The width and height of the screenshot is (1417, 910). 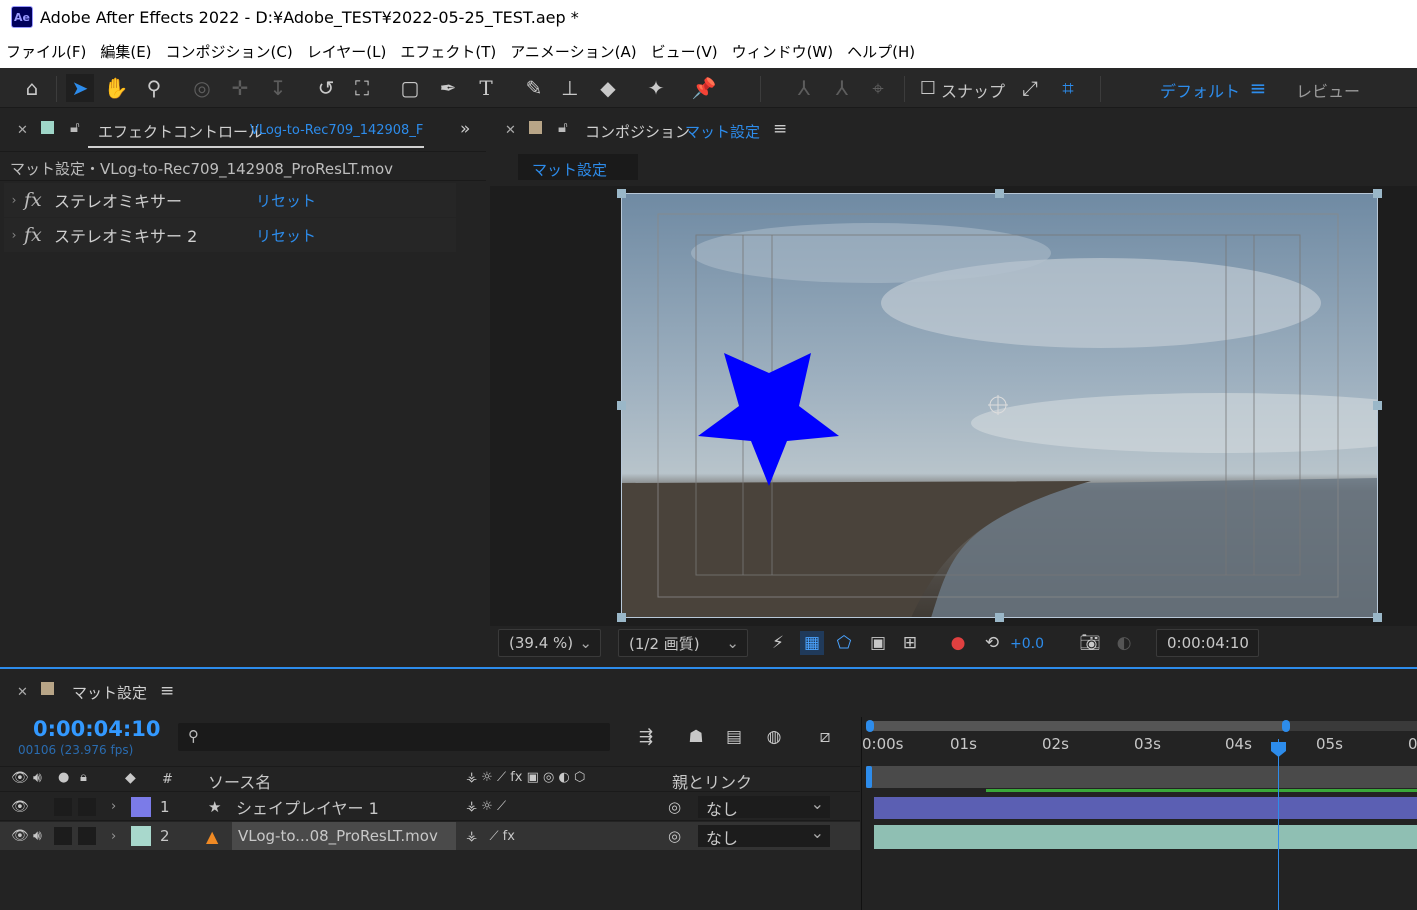 What do you see at coordinates (910, 643) in the screenshot?
I see `grid-guides-icon: ⊞` at bounding box center [910, 643].